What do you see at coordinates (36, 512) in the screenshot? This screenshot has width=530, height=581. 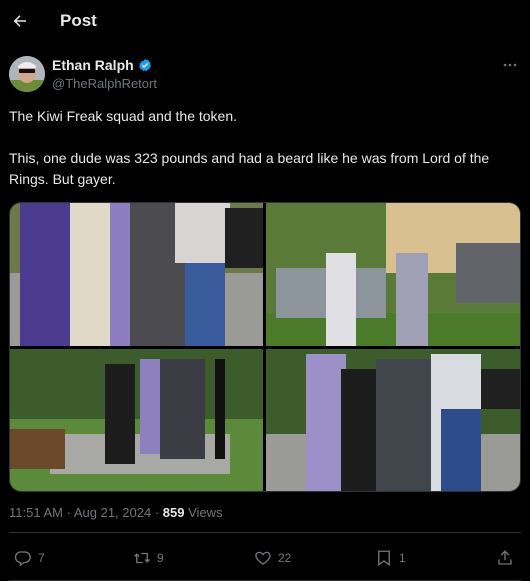 I see `tweet-time: 11:51 AM` at bounding box center [36, 512].